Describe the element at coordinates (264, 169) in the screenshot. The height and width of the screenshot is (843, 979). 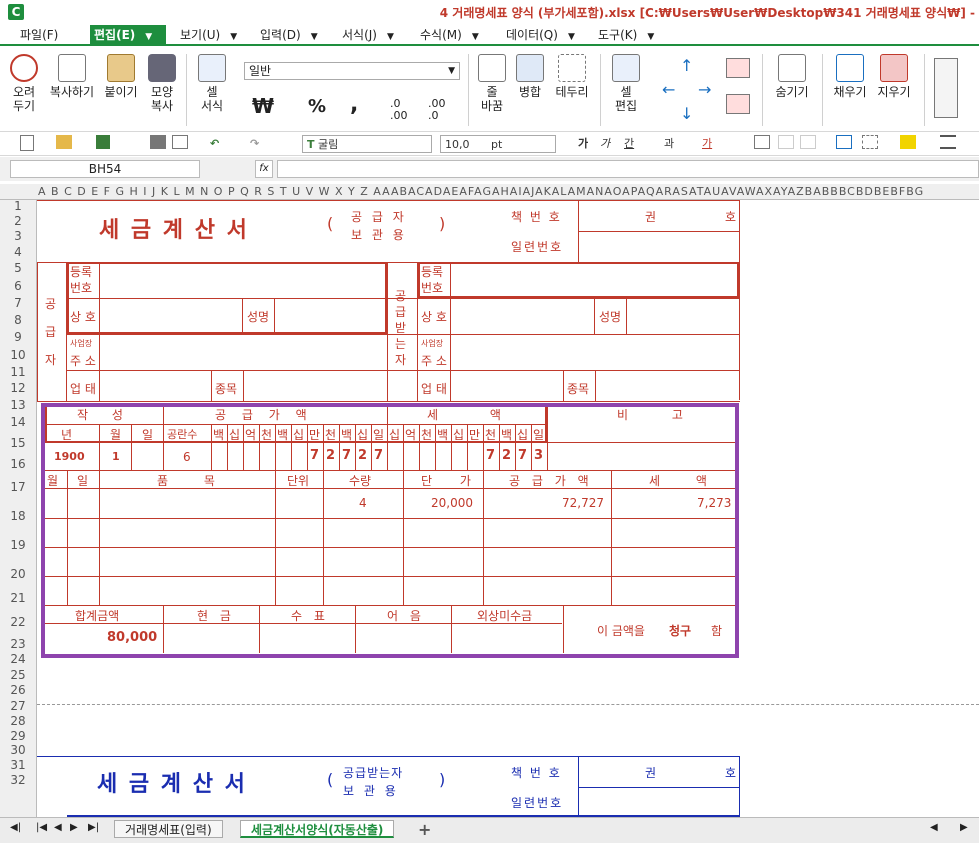
I see `fx-icon: fx` at that location.